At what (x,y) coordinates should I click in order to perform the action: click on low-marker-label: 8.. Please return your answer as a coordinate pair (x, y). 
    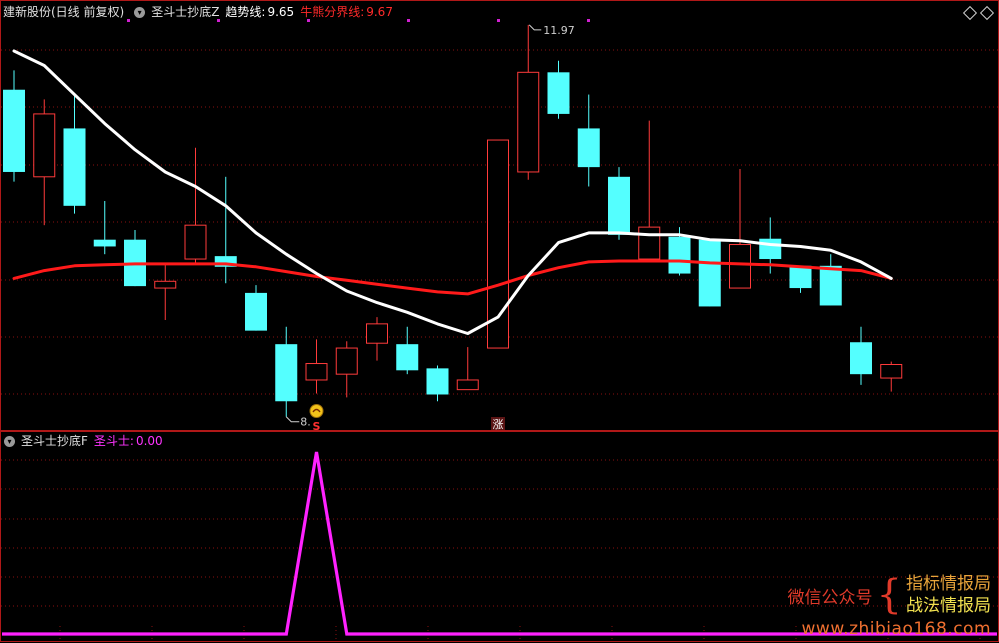
    Looking at the image, I should click on (305, 422).